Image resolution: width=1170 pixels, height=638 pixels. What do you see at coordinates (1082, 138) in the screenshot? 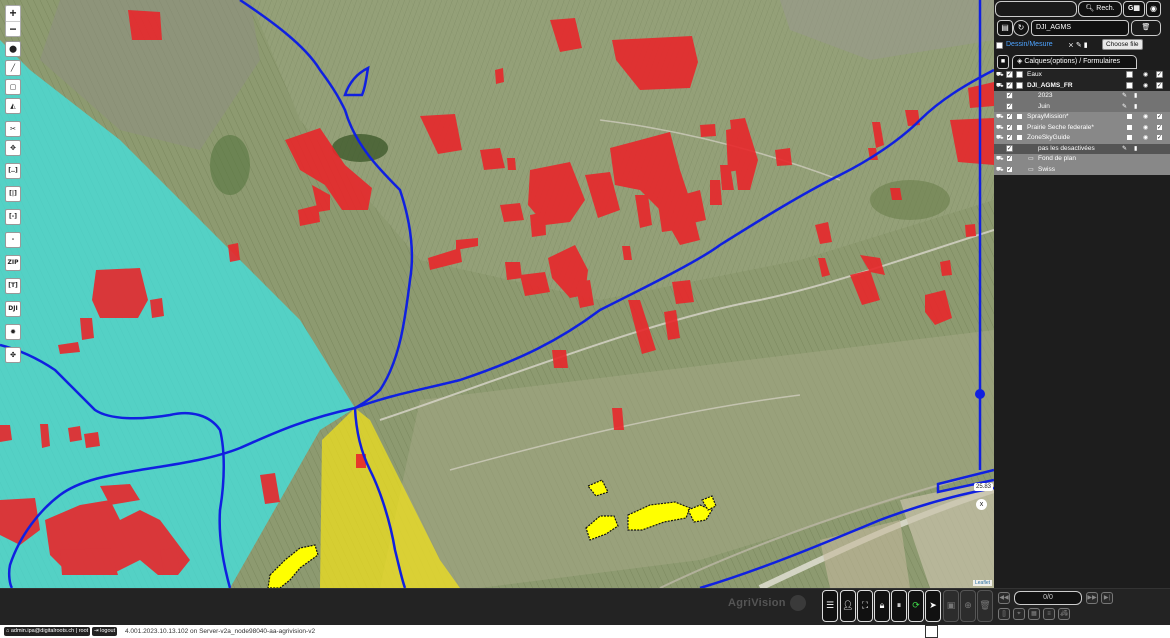
I see `layer-row: ⛟ ZoneSkyGuide ◉` at bounding box center [1082, 138].